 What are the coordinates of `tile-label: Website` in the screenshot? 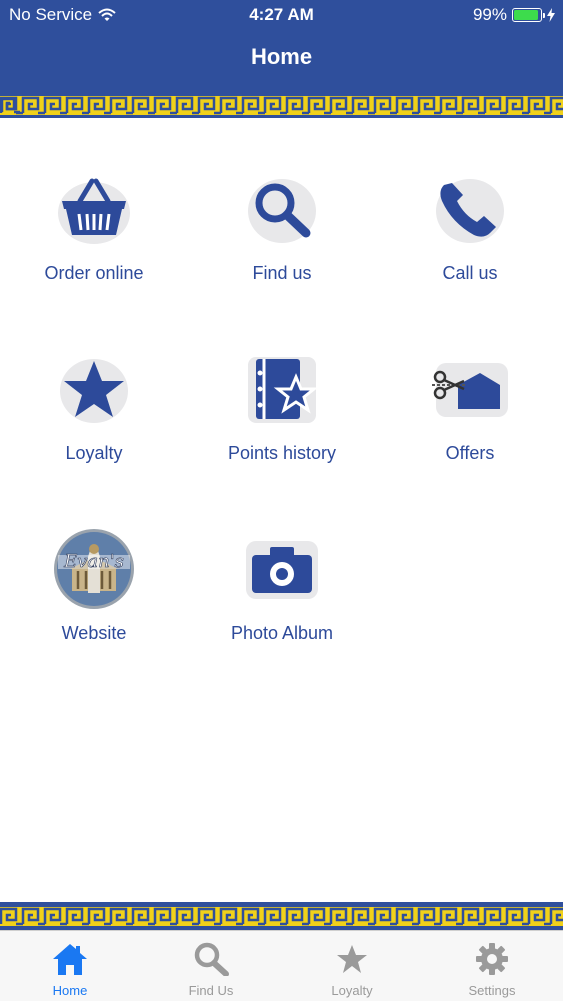 It's located at (94, 633).